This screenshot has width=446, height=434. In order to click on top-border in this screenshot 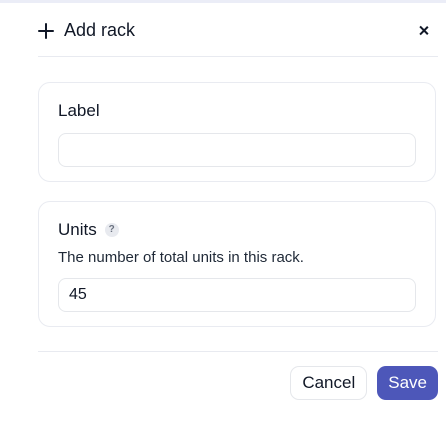, I will do `click(223, 1)`.